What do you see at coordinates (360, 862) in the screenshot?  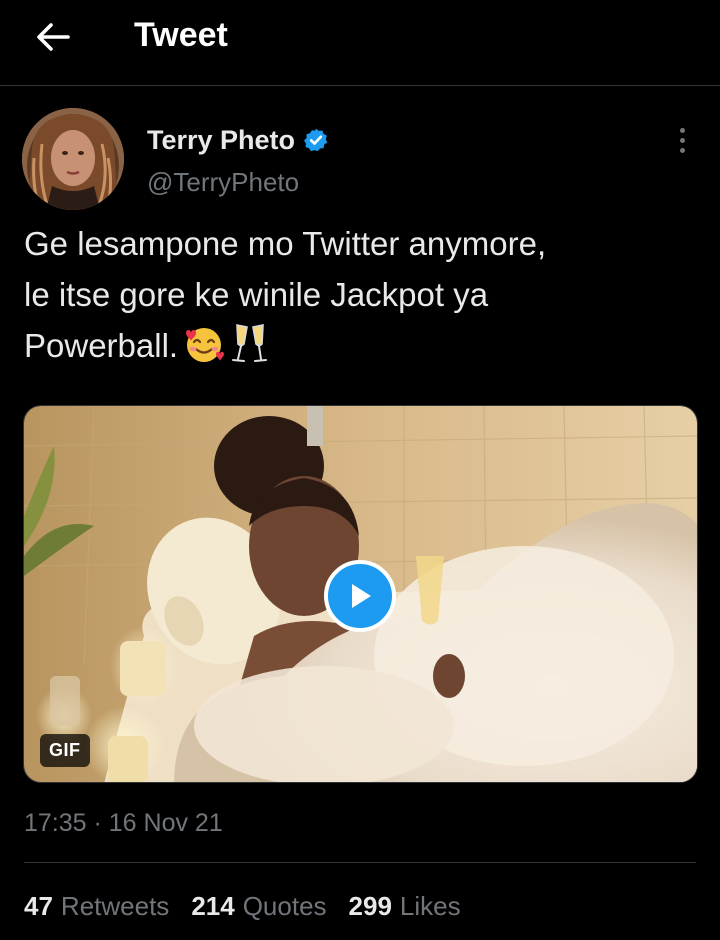 I see `divider` at bounding box center [360, 862].